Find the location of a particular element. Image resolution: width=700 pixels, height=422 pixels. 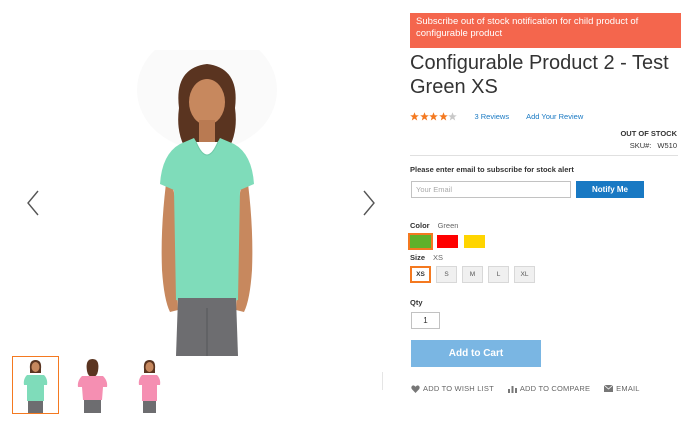

color-attribute: Color Green is located at coordinates (434, 225).